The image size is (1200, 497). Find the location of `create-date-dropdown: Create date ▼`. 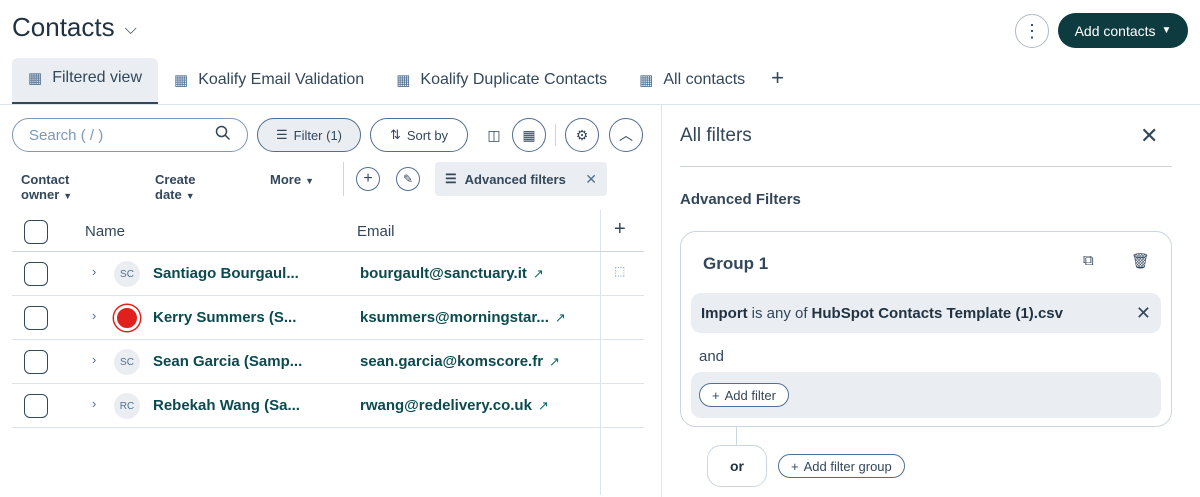

create-date-dropdown: Create date ▼ is located at coordinates (175, 187).